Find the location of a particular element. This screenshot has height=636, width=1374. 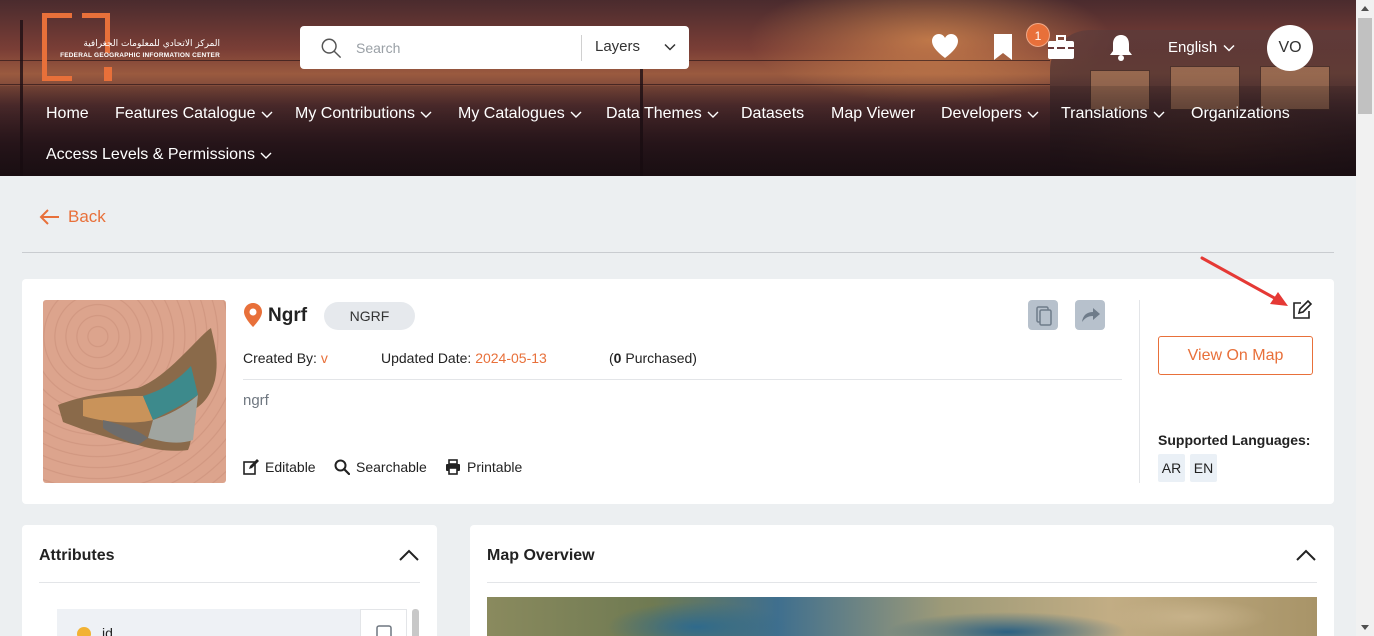

created-by-value: v is located at coordinates (324, 358).